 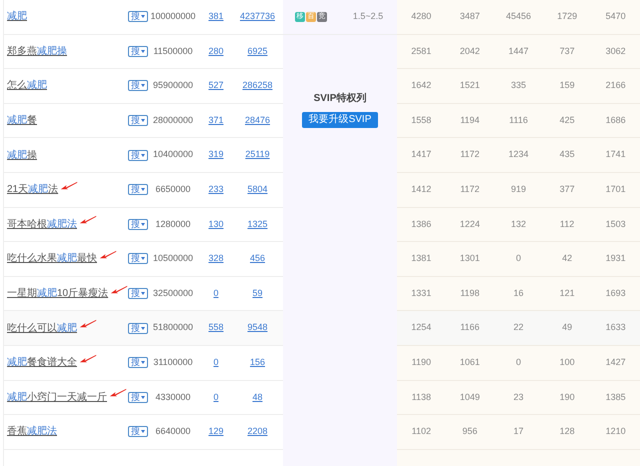 I want to click on metric-value: 1061, so click(x=469, y=362).